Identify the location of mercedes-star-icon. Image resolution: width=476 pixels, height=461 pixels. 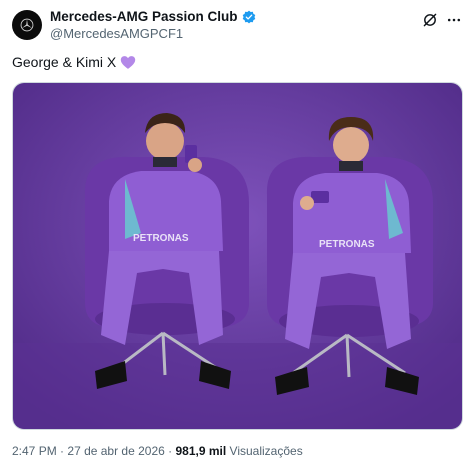
(27, 25).